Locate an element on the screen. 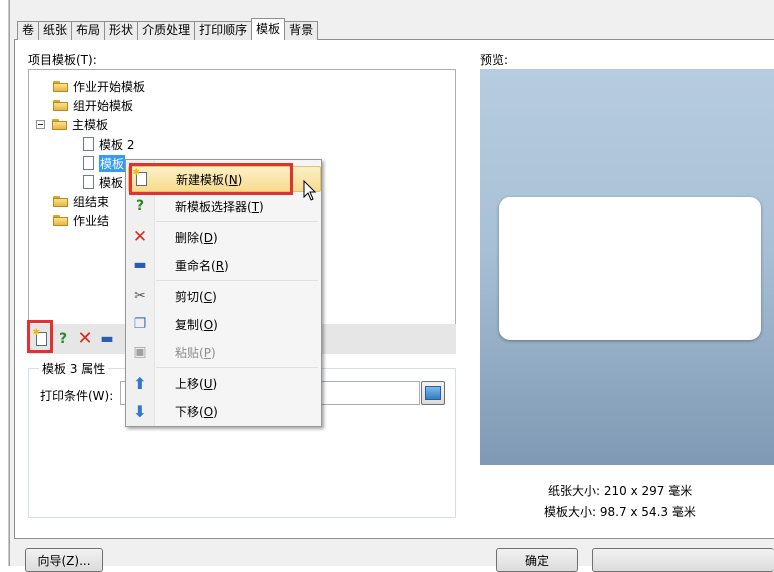 The height and width of the screenshot is (572, 774). menu-item-cut: ✂ 剪切(C) is located at coordinates (223, 296).